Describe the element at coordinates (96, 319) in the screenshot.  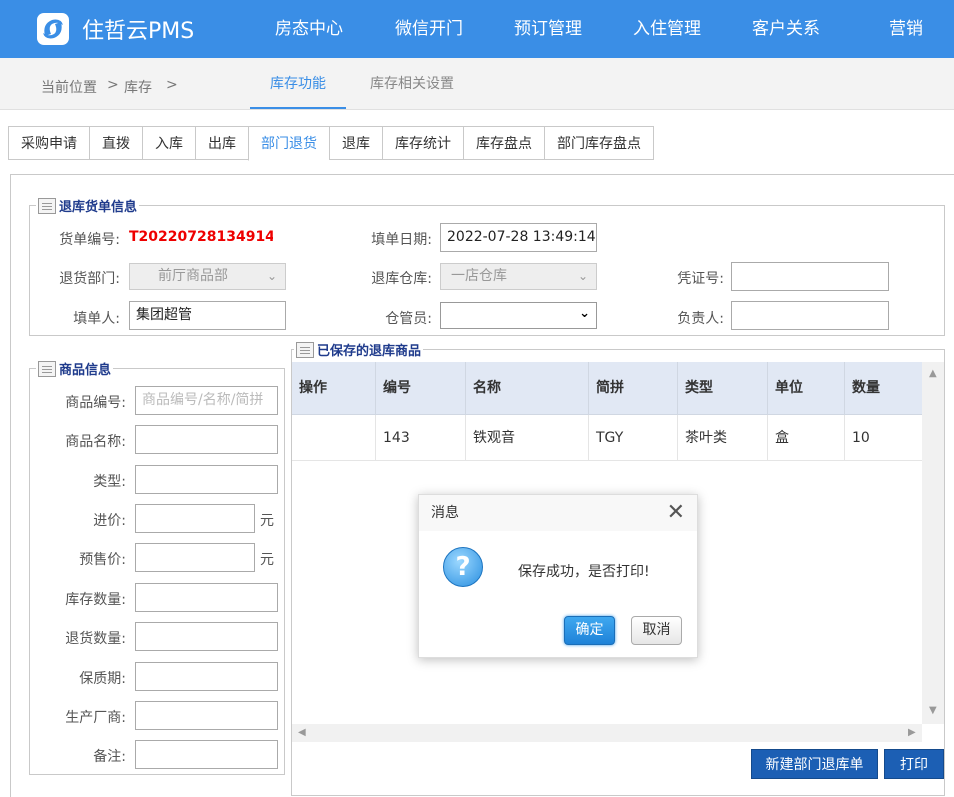
I see `filler-label: 填单人:` at that location.